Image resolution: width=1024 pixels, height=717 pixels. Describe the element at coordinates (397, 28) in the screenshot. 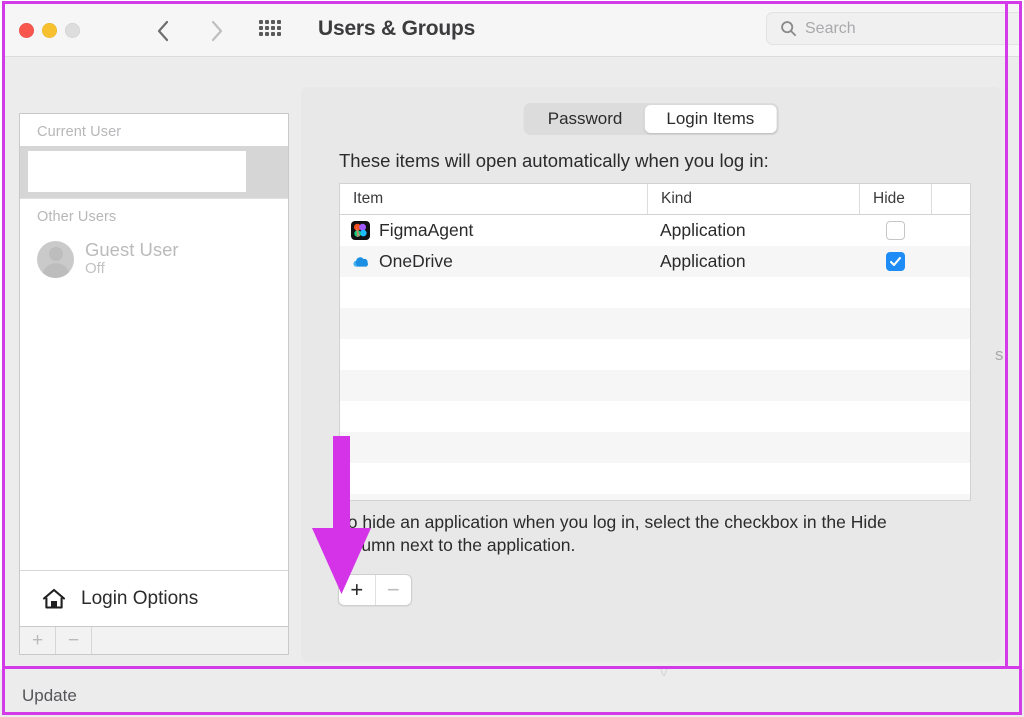

I see `page-title: Users & Groups` at that location.